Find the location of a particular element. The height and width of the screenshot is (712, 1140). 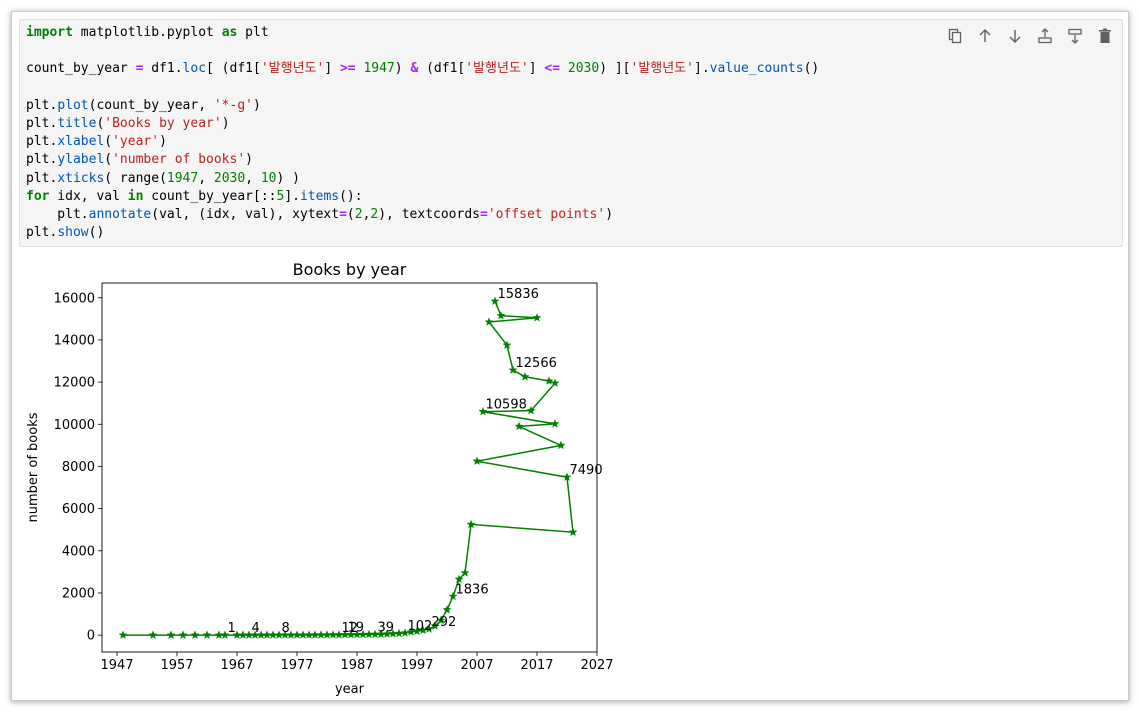

data-label: 7490 is located at coordinates (586, 470).